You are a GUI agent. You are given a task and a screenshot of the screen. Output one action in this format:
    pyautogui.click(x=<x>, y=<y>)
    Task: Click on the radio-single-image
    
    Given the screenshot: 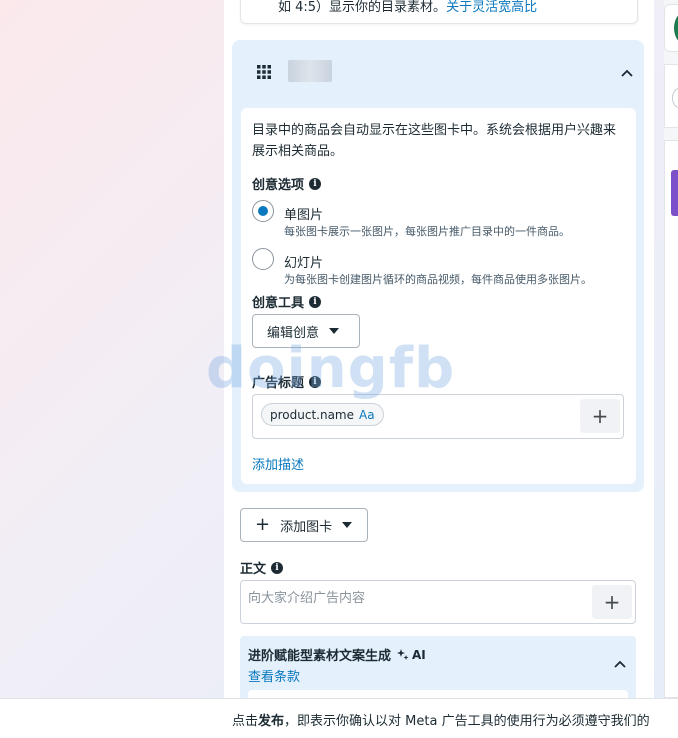 What is the action you would take?
    pyautogui.click(x=263, y=211)
    